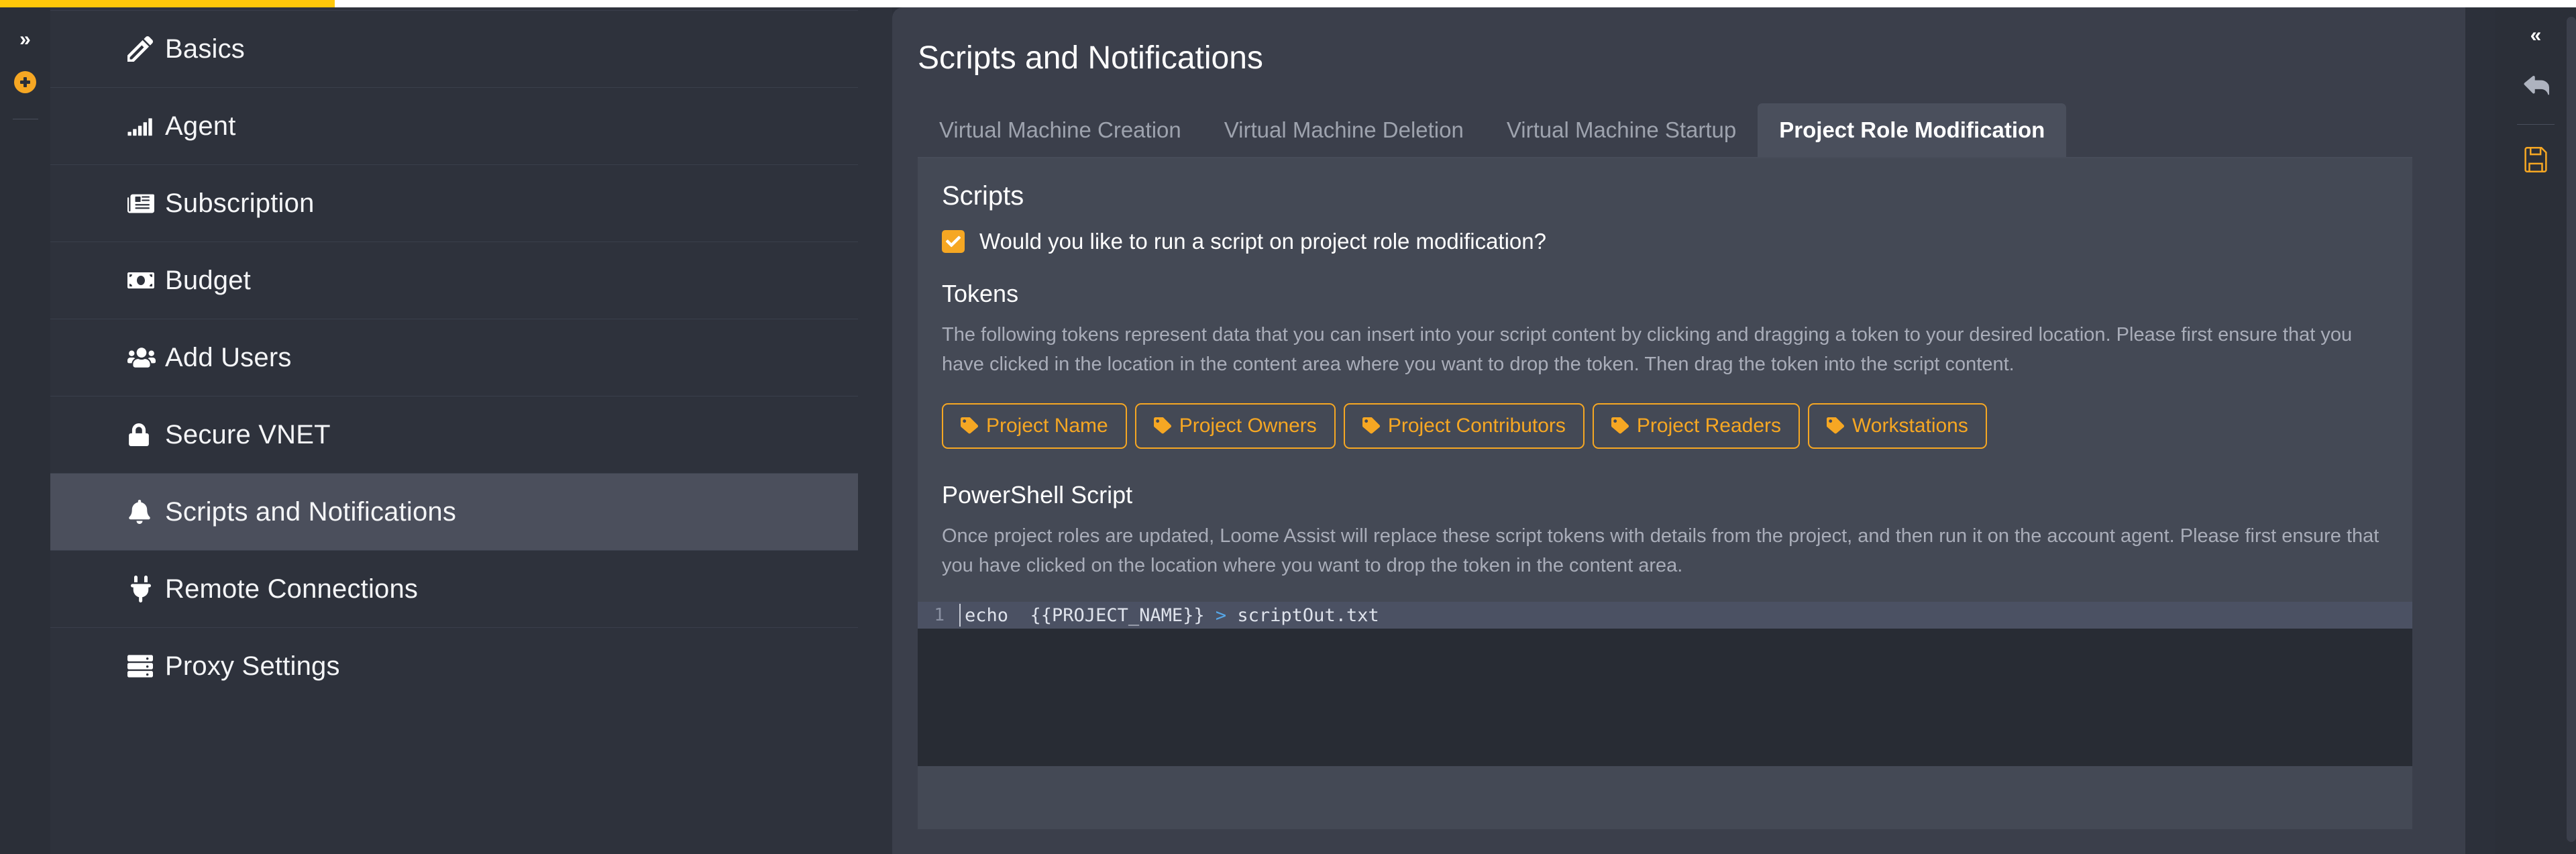  What do you see at coordinates (1037, 495) in the screenshot?
I see `powershell-script-heading: PowerShell Script` at bounding box center [1037, 495].